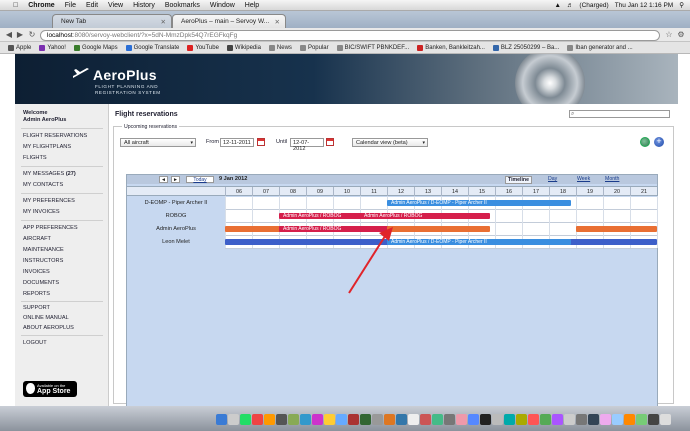 This screenshot has width=690, height=431. I want to click on sidebar-item-documents: DOCUMENTS, so click(41, 283).